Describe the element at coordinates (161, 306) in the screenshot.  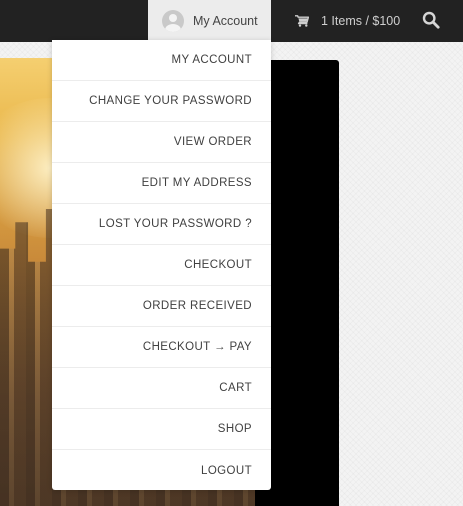
I see `menu-item-order-received: ORDER RECEIVED` at that location.